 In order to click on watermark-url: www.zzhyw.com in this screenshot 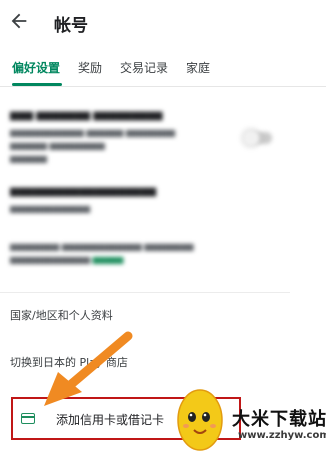, I will do `click(282, 435)`.